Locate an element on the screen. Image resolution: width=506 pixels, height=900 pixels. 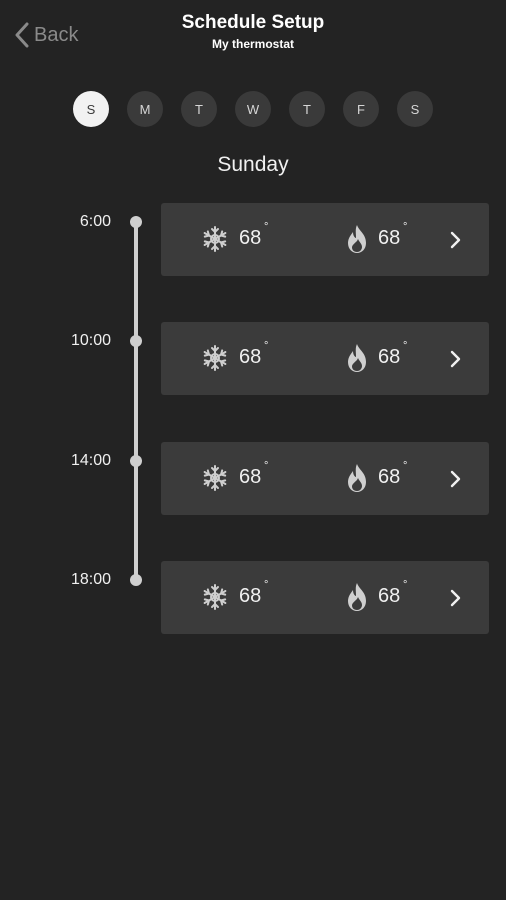
schedule-slot: 6:00 68 ° 68 ° is located at coordinates (253, 244).